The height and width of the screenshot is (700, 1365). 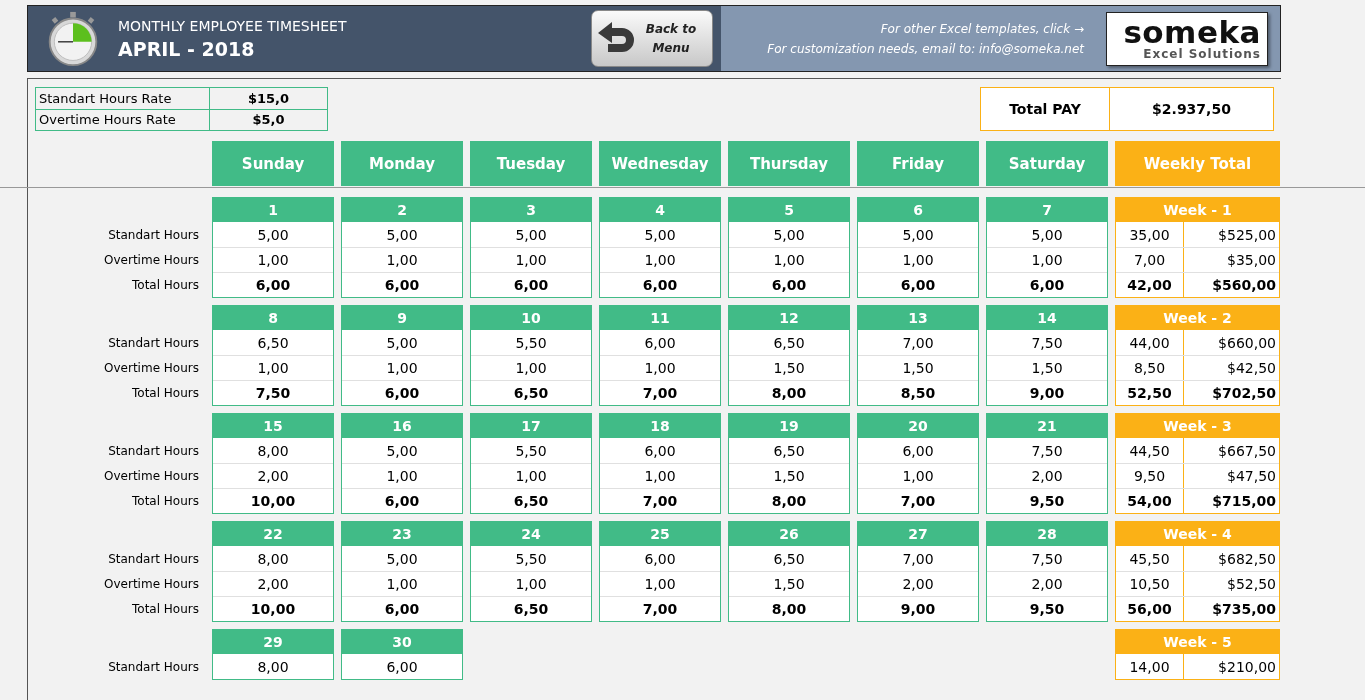 What do you see at coordinates (1244, 501) in the screenshot?
I see `week-pay-cell-text: $715,00` at bounding box center [1244, 501].